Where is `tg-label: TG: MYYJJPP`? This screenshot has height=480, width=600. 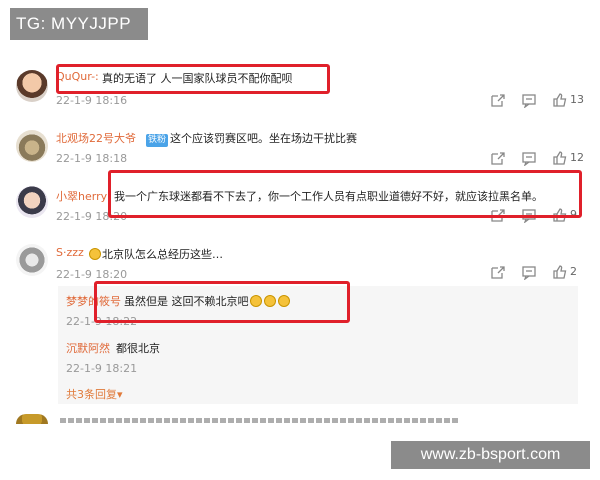 tg-label: TG: MYYJJPP is located at coordinates (79, 24).